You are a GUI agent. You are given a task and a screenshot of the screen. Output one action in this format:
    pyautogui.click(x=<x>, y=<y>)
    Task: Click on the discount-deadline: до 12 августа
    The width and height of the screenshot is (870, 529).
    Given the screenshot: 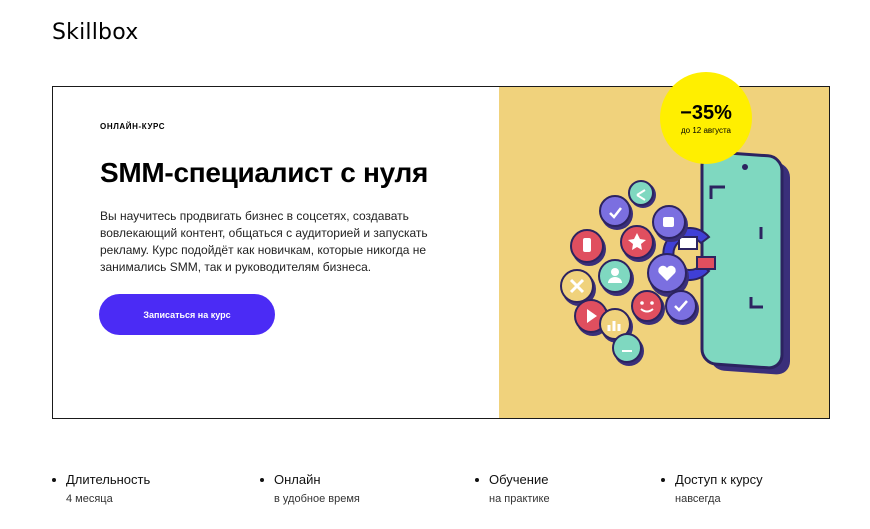 What is the action you would take?
    pyautogui.click(x=705, y=130)
    